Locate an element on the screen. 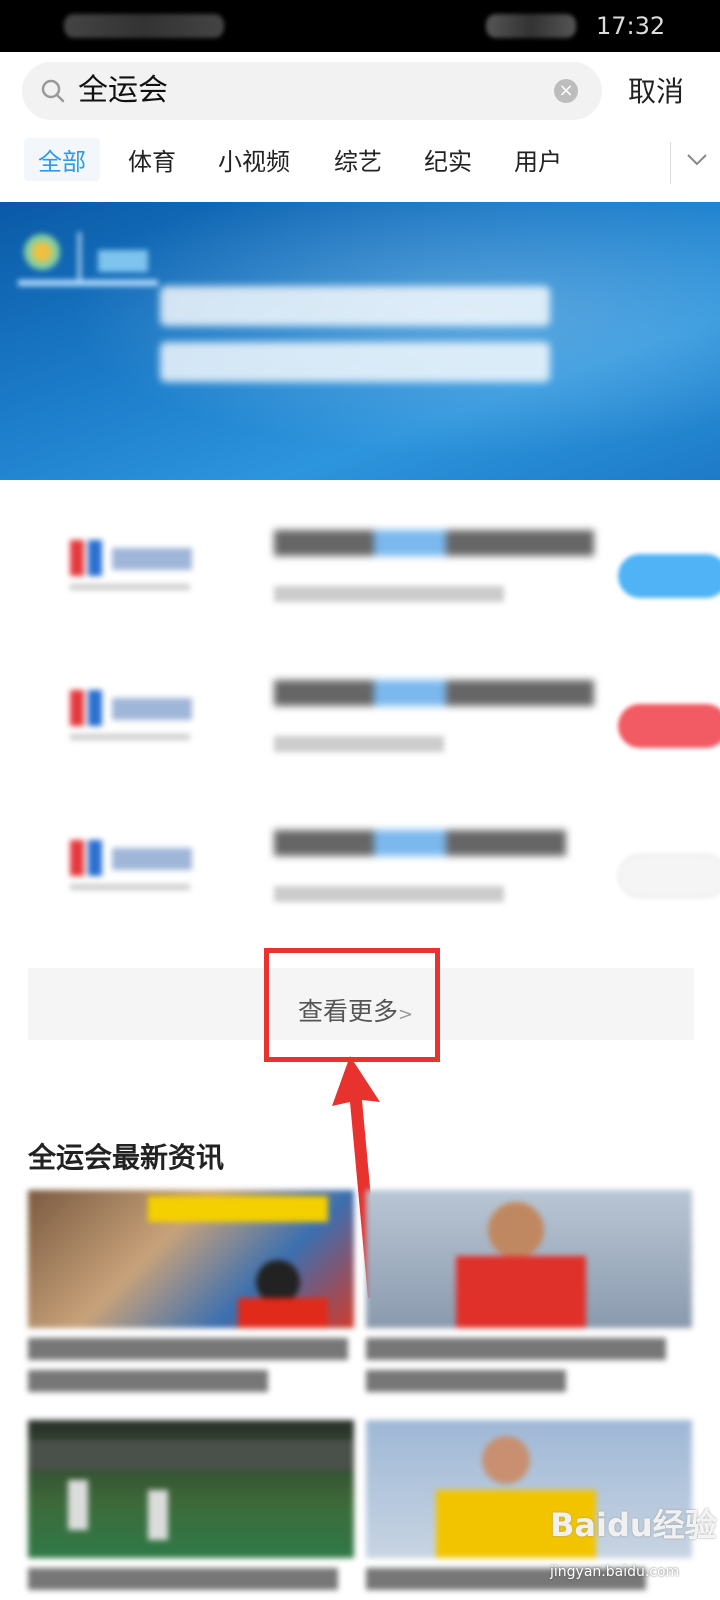  search-row: 全运会 × 取消 is located at coordinates (360, 92).